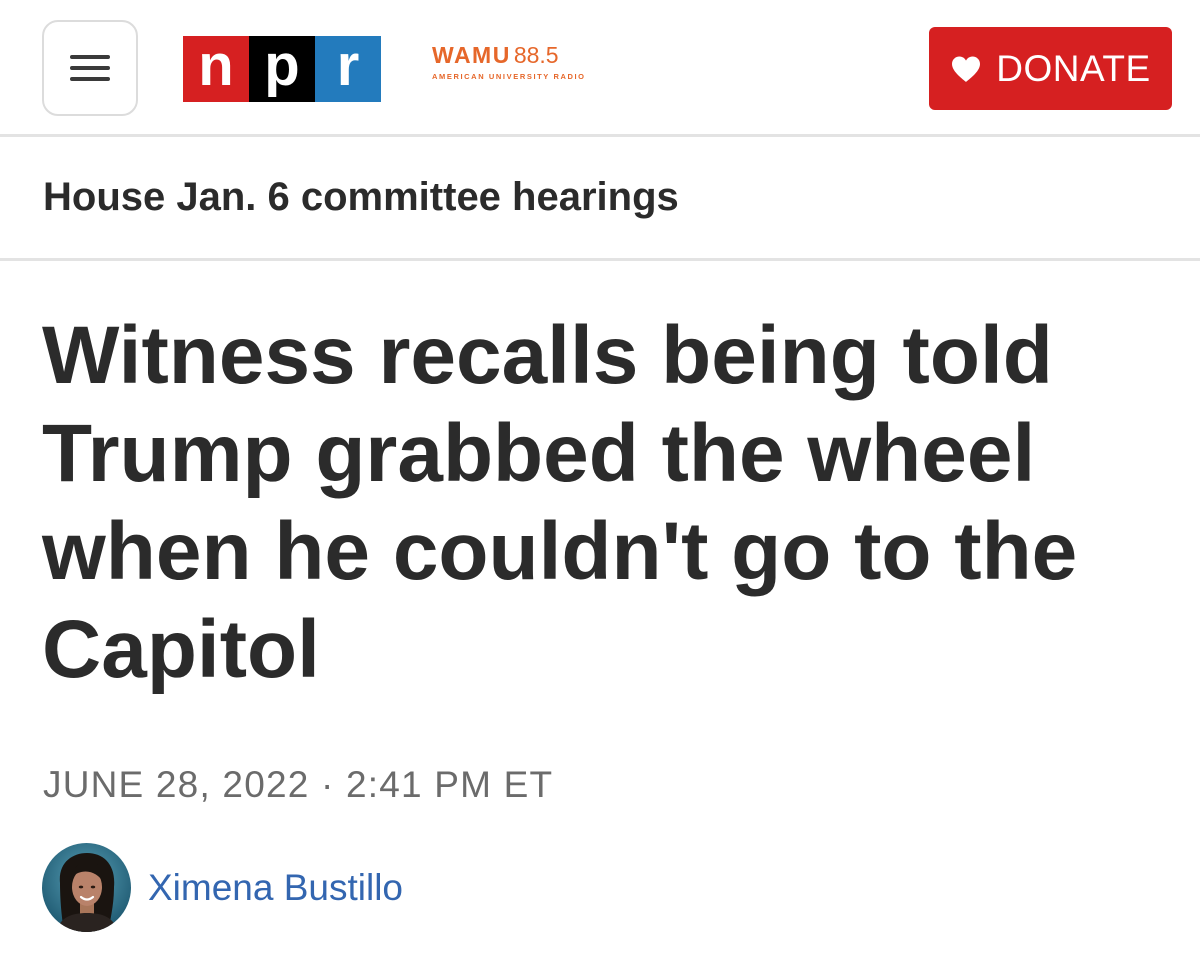 This screenshot has height=965, width=1200. What do you see at coordinates (1073, 68) in the screenshot?
I see `donate-label: DONATE` at bounding box center [1073, 68].